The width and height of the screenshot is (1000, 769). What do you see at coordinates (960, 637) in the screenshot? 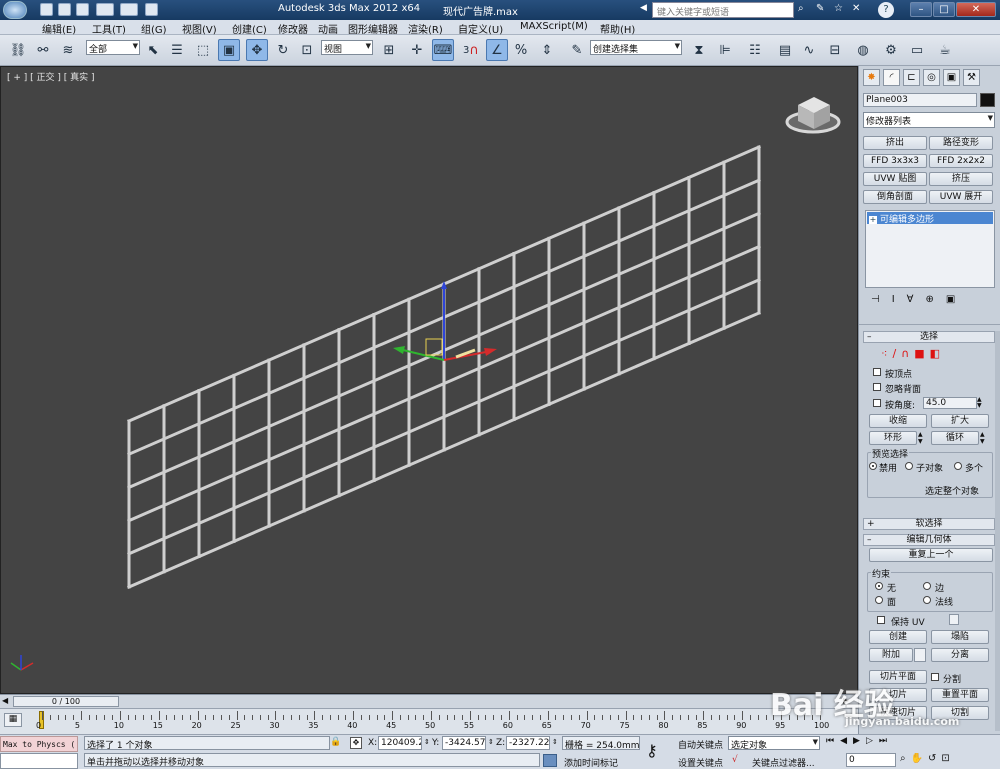
I see `collapse-button: 塌陷` at bounding box center [960, 637].